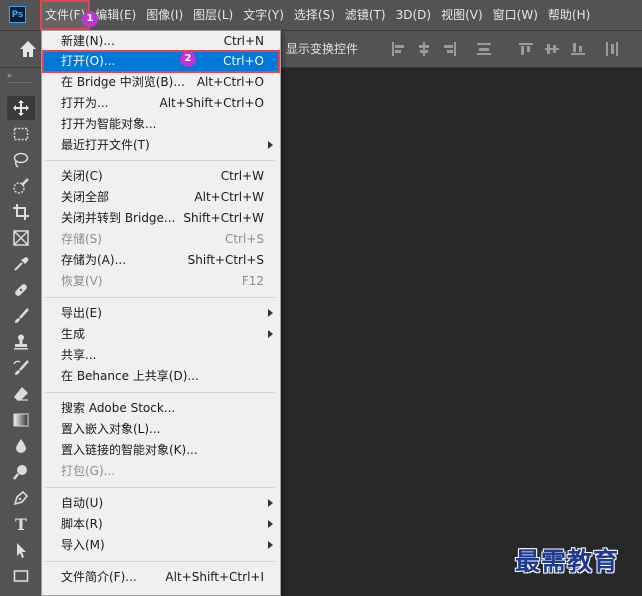  I want to click on menu-browse-in-bridge-shortcut: Alt+Ctrl+O, so click(230, 82).